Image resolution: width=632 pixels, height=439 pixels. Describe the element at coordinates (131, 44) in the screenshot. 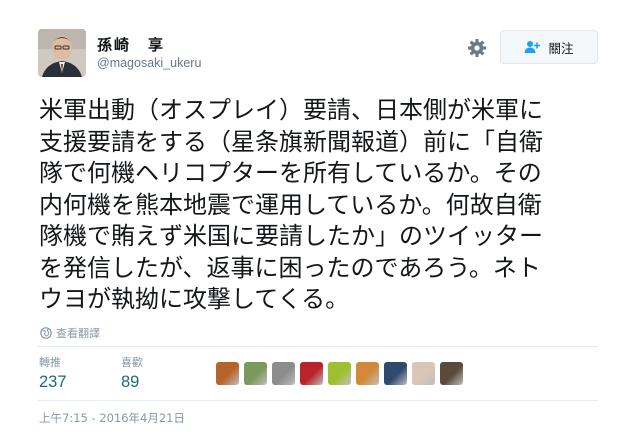

I see `author-name: 孫崎 享` at that location.